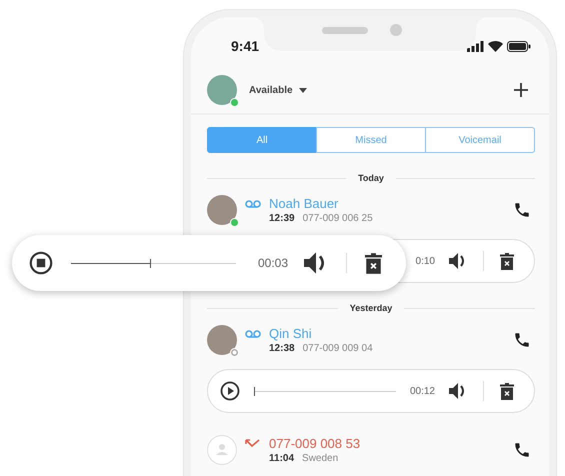  I want to click on caret-icon, so click(302, 90).